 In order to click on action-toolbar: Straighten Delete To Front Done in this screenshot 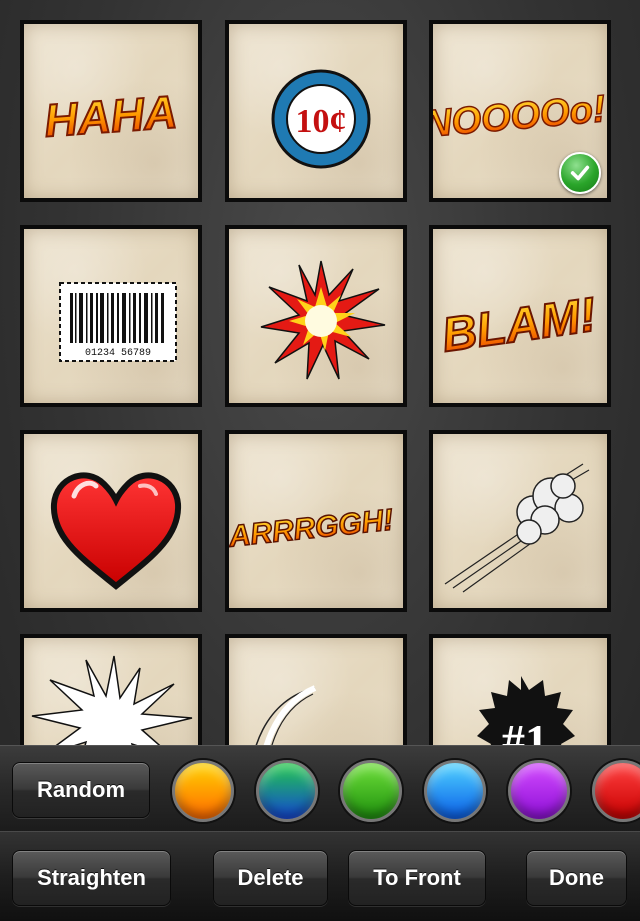, I will do `click(320, 876)`.